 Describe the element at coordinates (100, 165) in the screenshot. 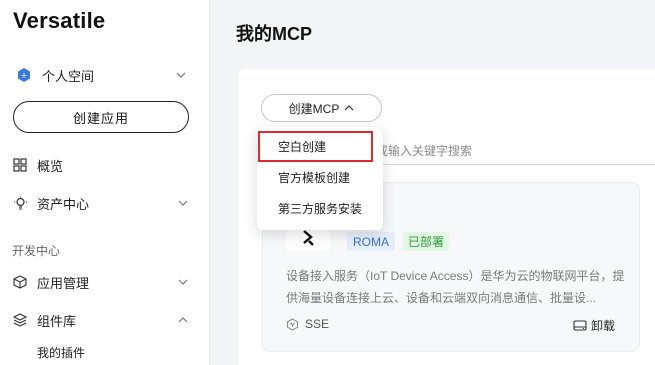

I see `nav-overview: 概览` at that location.